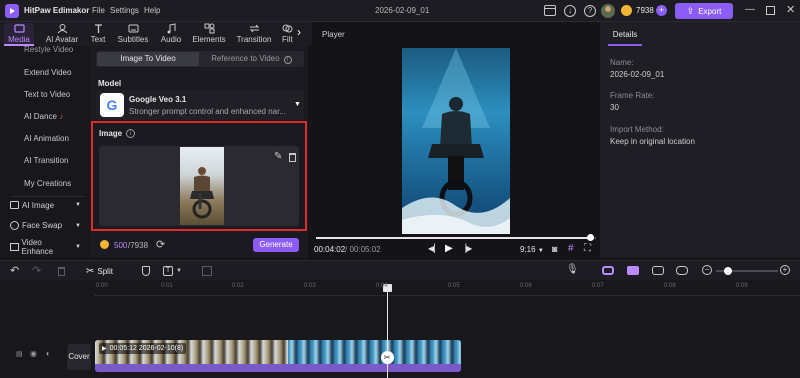 Image resolution: width=800 pixels, height=378 pixels. I want to click on timeline-toolbar: ↶ ↷ ✂ Split T ▼ 🎙 − +, so click(400, 270).